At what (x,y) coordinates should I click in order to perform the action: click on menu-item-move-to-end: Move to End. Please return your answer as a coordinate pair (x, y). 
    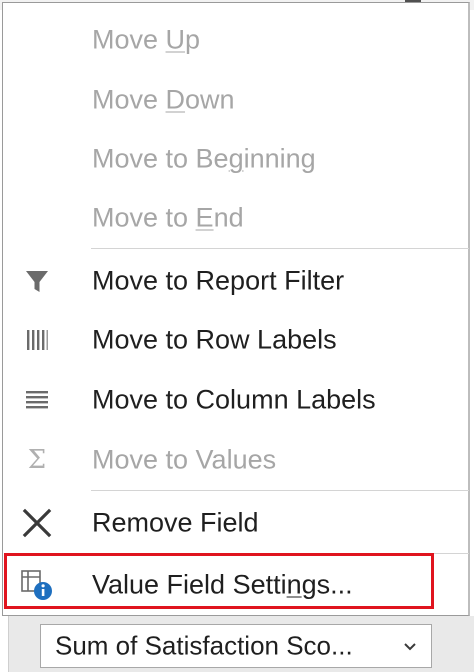
    Looking at the image, I should click on (236, 218).